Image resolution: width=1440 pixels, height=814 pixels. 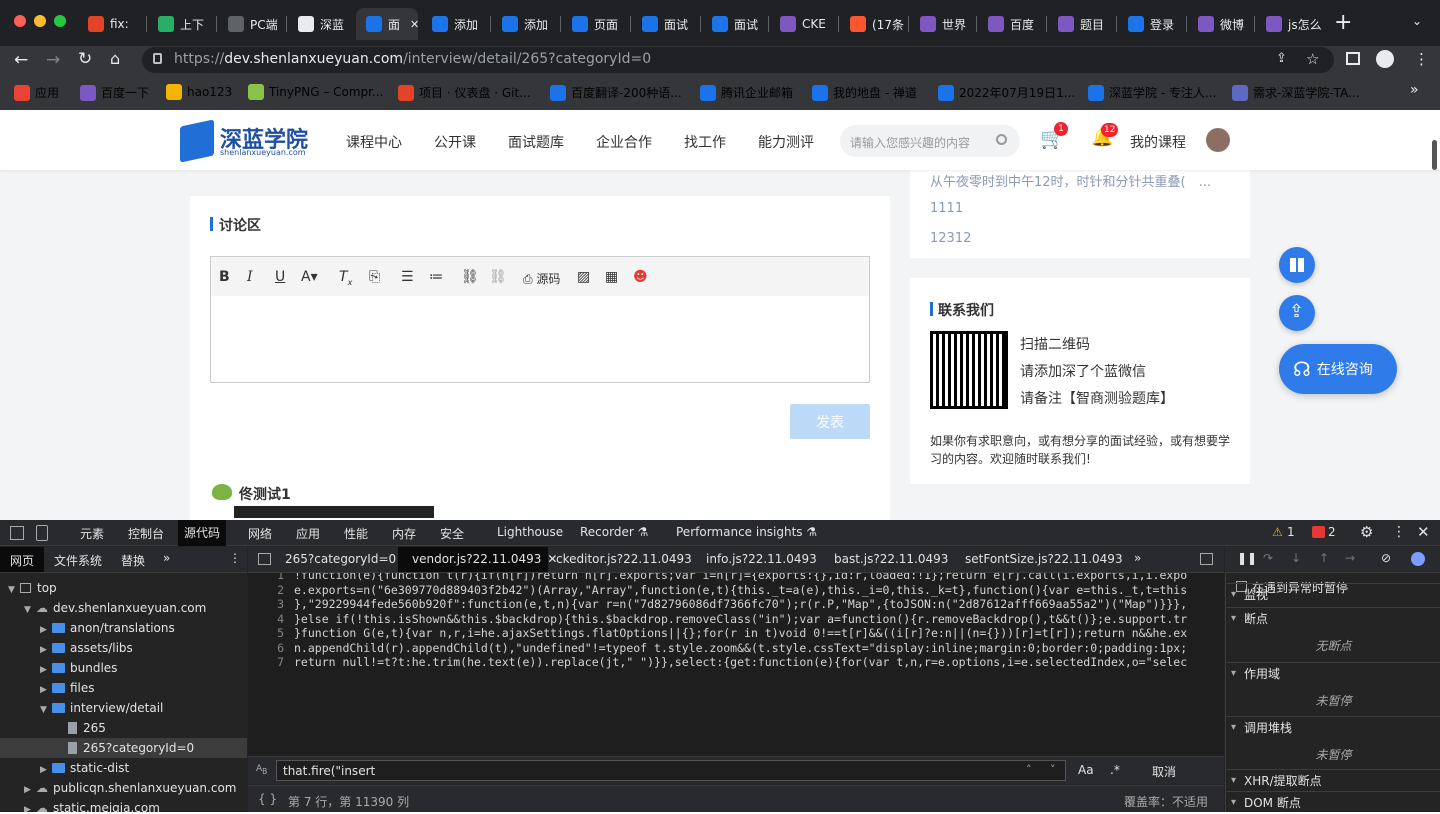 I want to click on tree-node: 265, so click(x=123, y=728).